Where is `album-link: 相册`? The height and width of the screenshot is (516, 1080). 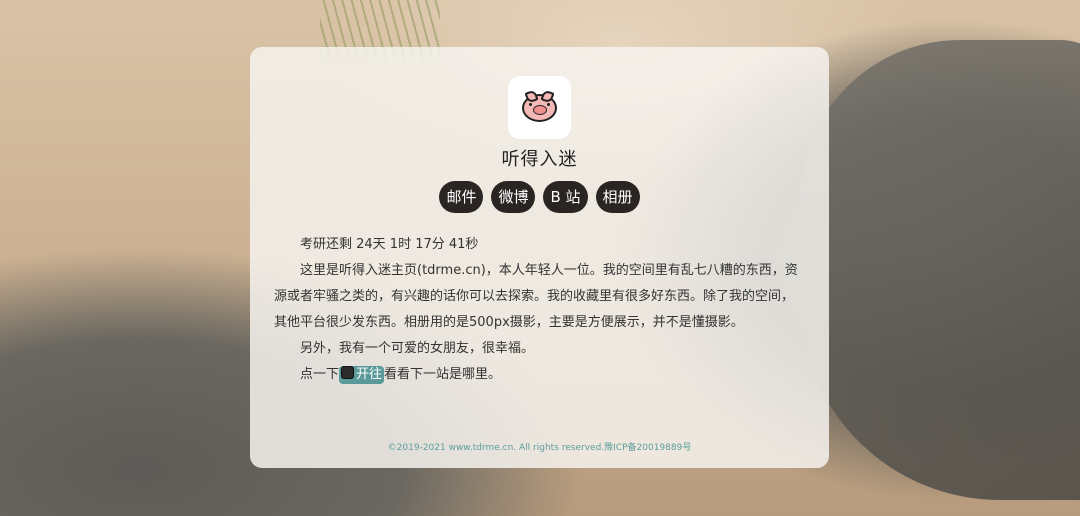 album-link: 相册 is located at coordinates (617, 197).